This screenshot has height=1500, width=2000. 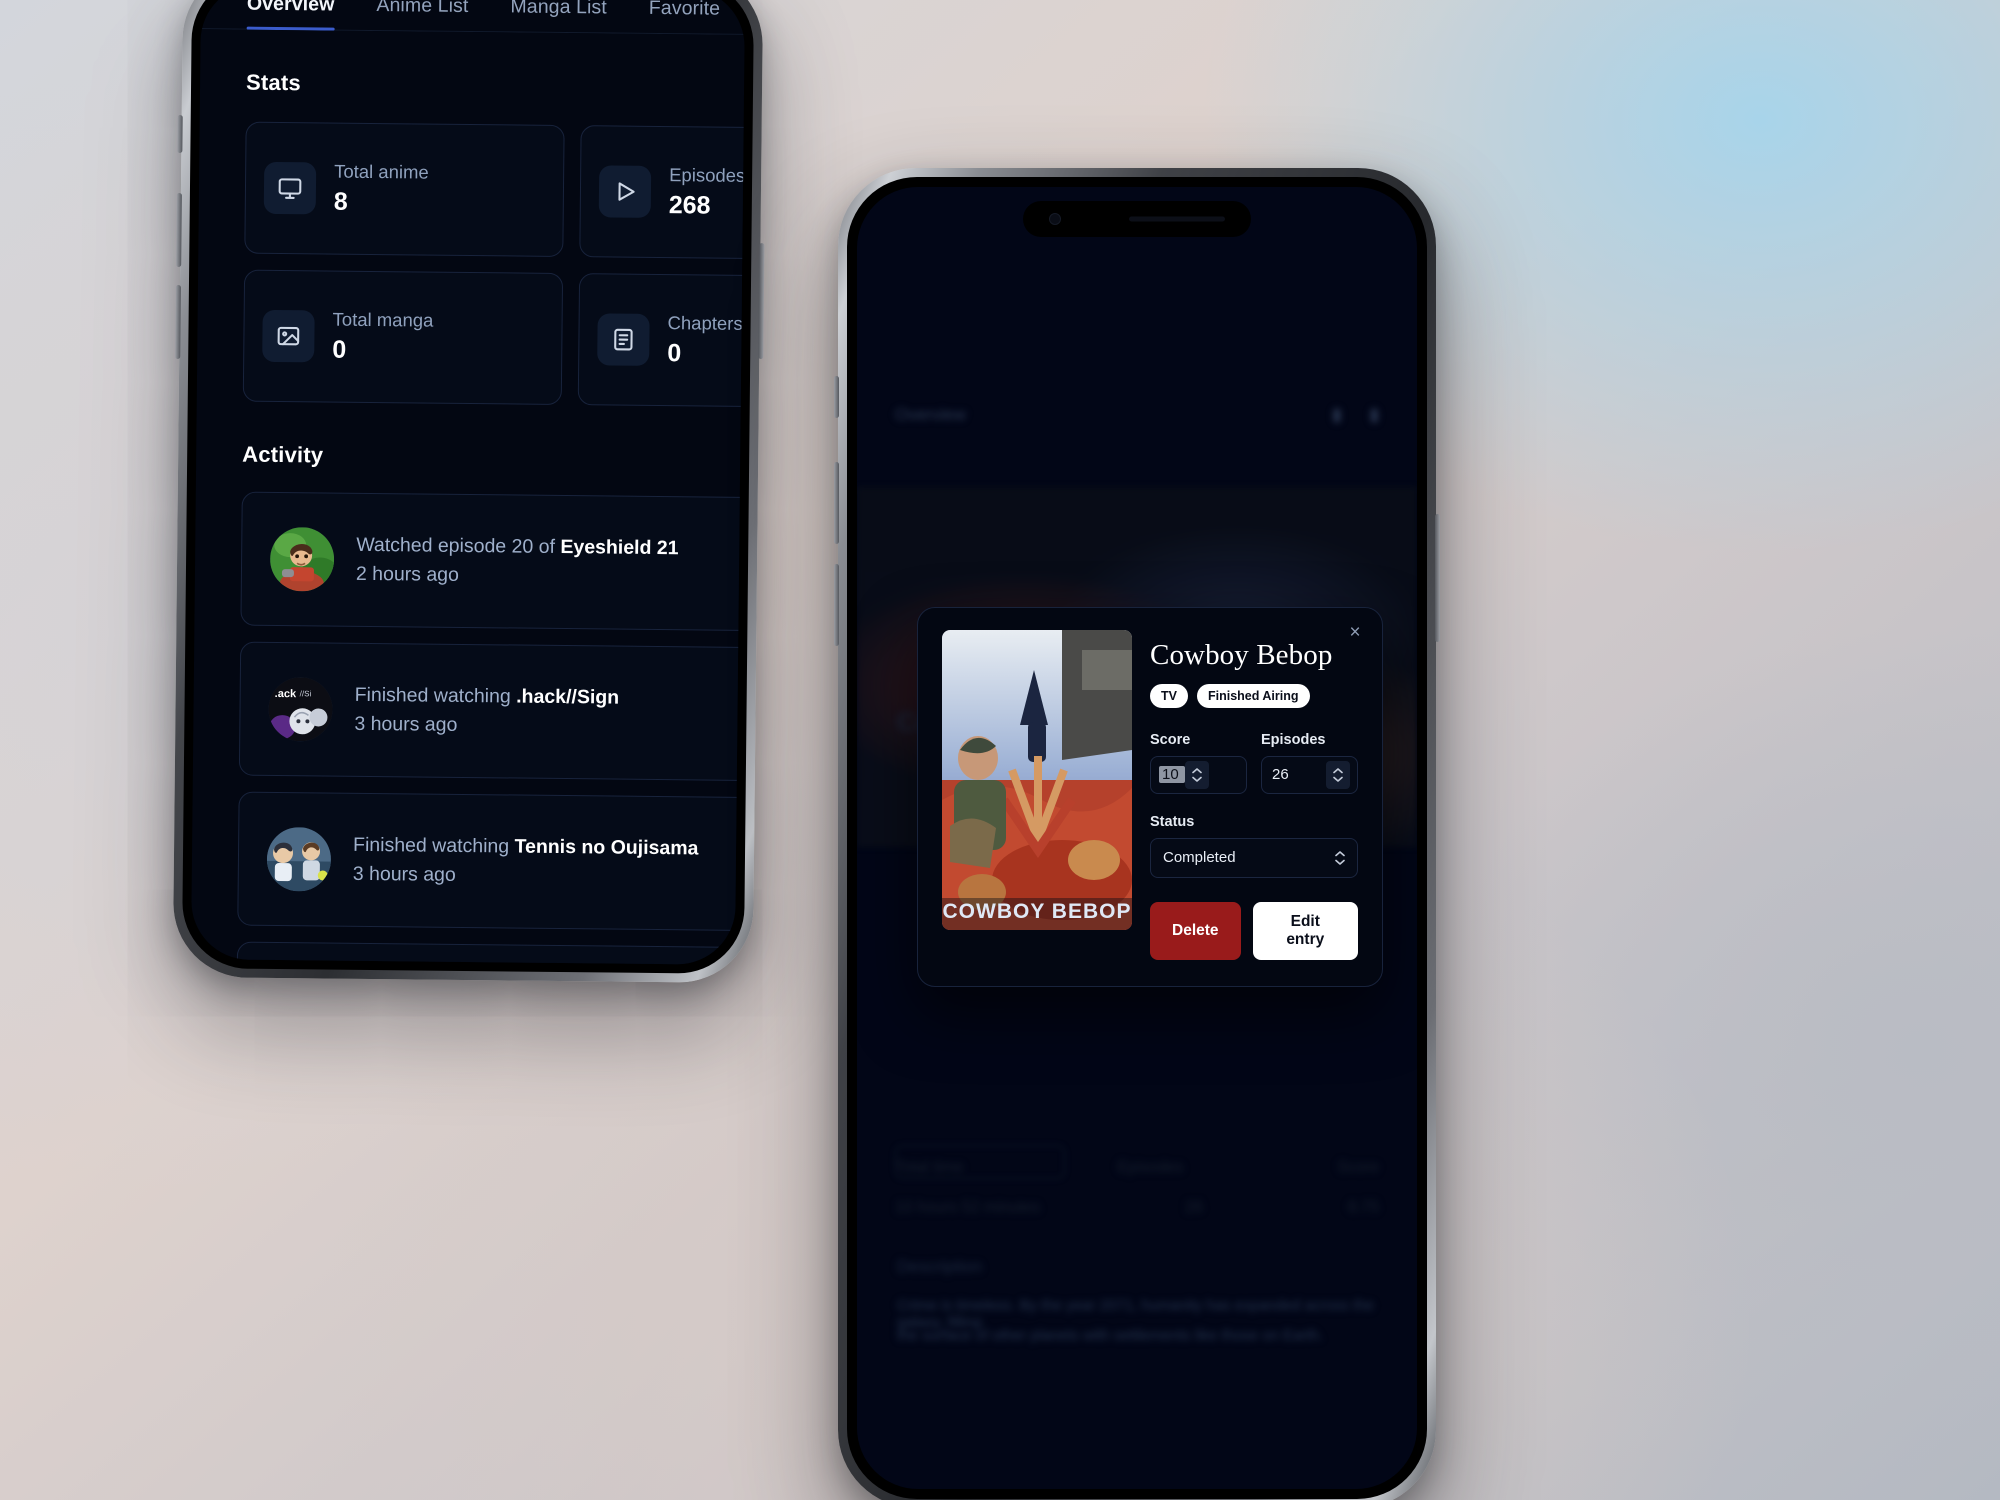 What do you see at coordinates (967, 1207) in the screenshot?
I see `background-meta-left-2: 10 hours 52 minutes` at bounding box center [967, 1207].